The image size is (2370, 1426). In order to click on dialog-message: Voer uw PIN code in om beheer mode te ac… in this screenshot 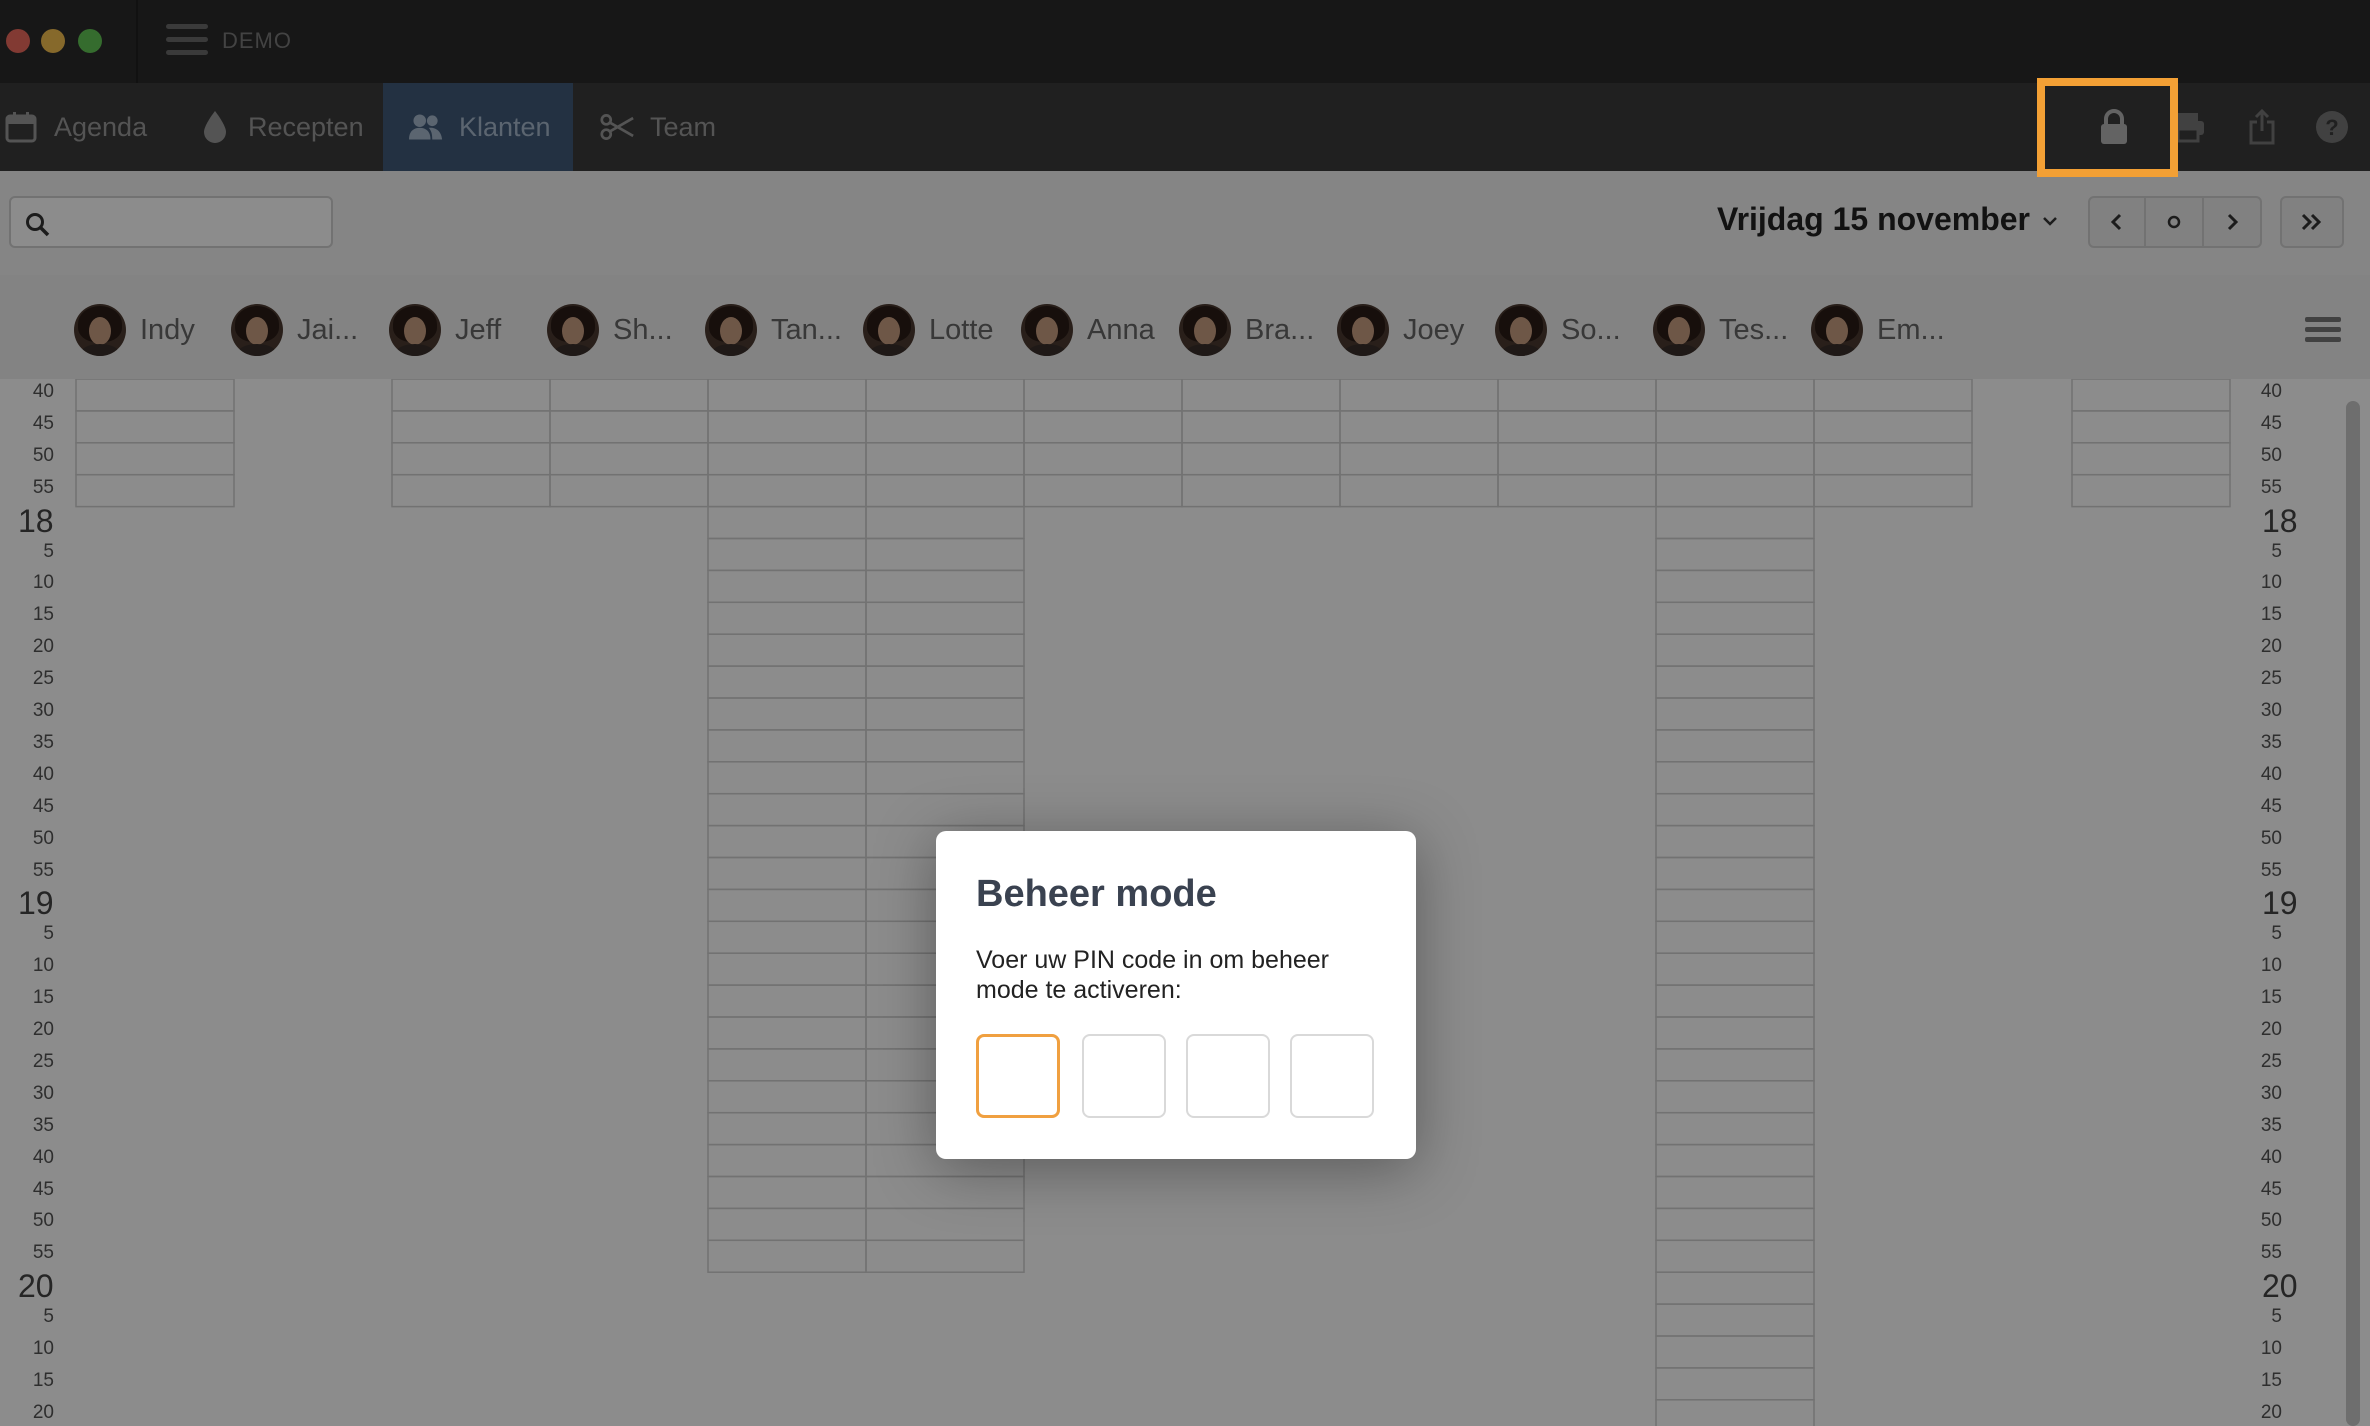, I will do `click(1152, 975)`.